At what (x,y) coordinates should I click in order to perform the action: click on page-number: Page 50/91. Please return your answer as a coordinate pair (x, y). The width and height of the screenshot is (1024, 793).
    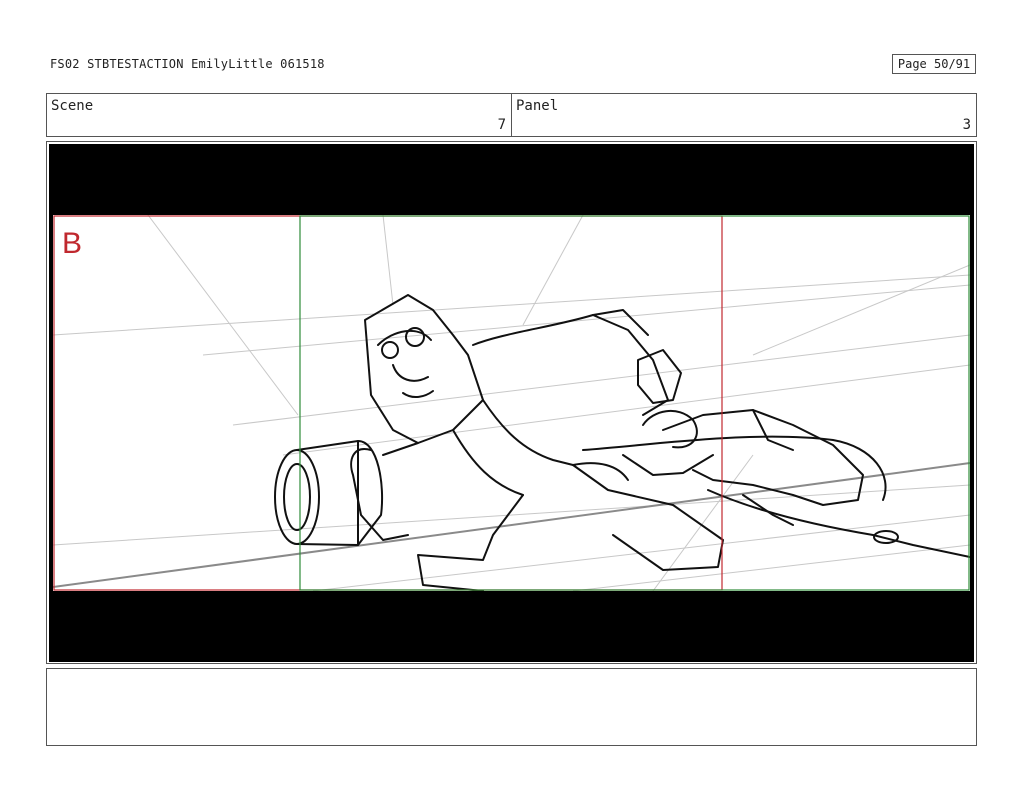
    Looking at the image, I should click on (934, 64).